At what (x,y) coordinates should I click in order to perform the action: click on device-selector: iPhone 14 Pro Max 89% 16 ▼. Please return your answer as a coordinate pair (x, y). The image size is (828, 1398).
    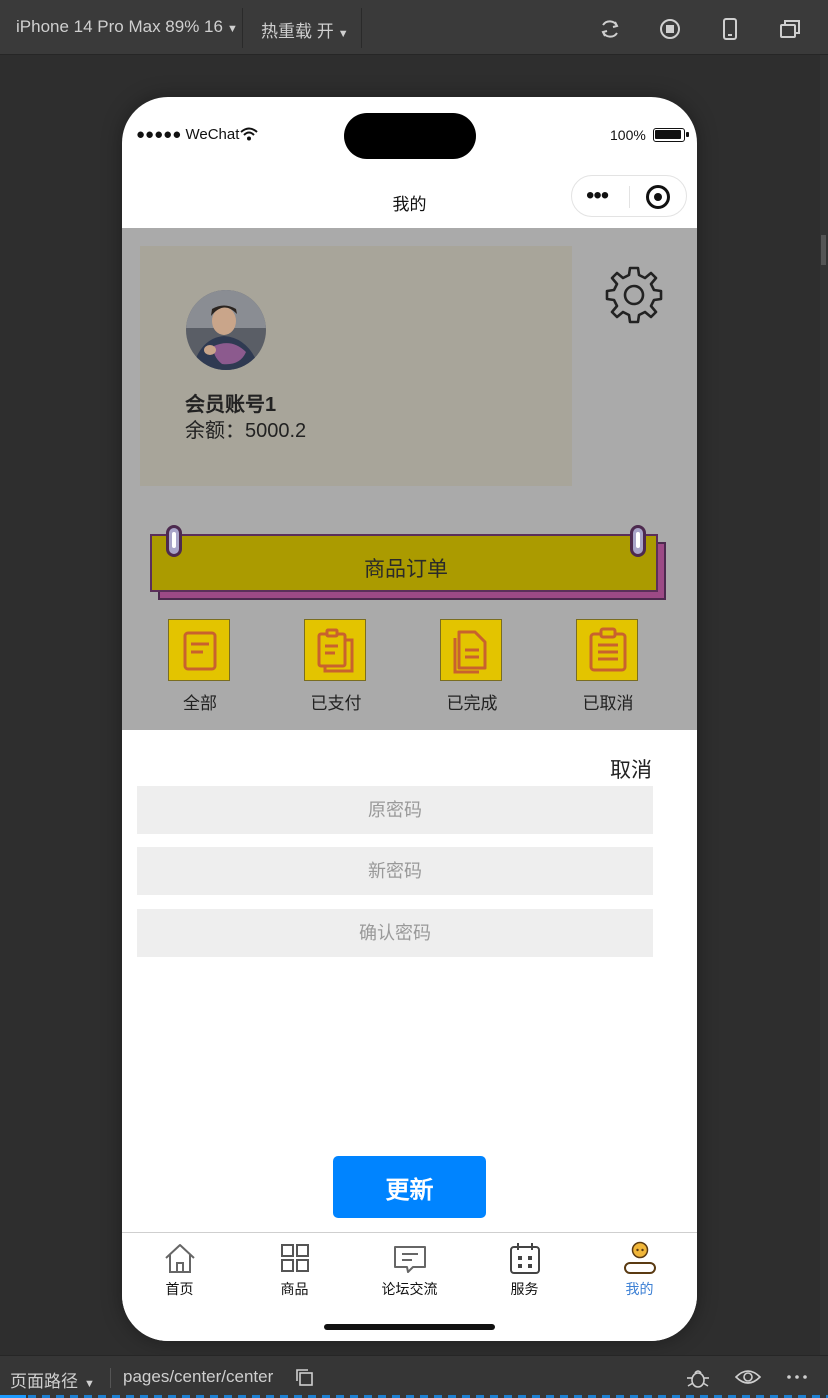
    Looking at the image, I should click on (127, 27).